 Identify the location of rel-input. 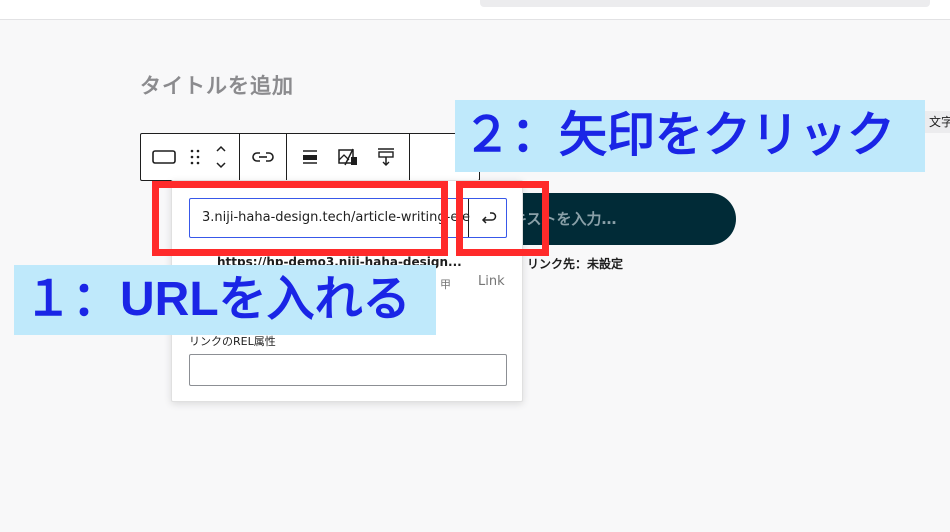
(348, 370).